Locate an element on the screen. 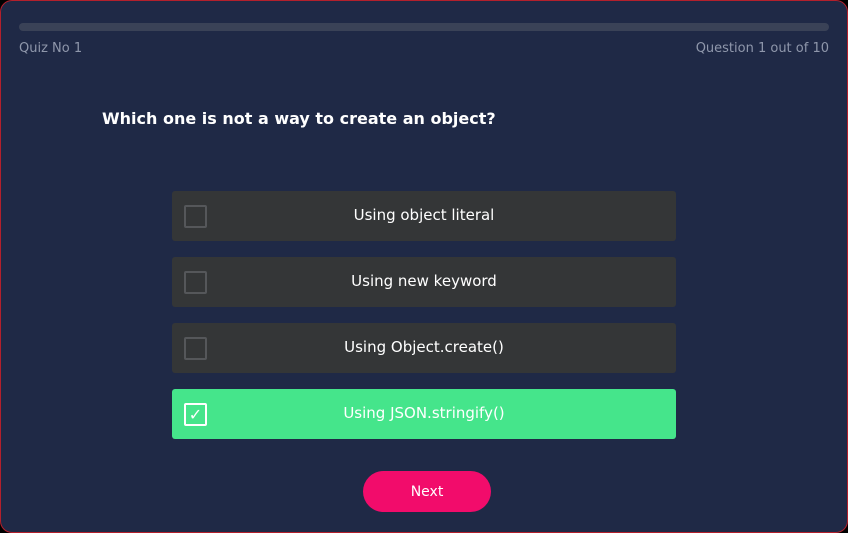 The height and width of the screenshot is (533, 848). next-button: Next is located at coordinates (427, 491).